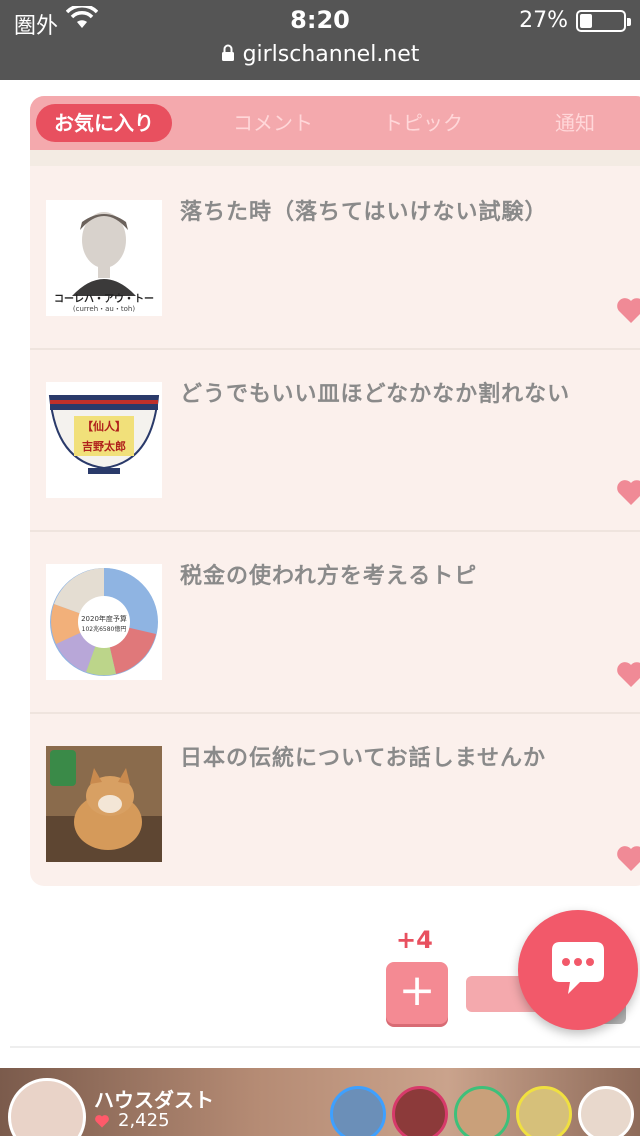 This screenshot has height=1136, width=640. What do you see at coordinates (228, 55) in the screenshot?
I see `lock-icon` at bounding box center [228, 55].